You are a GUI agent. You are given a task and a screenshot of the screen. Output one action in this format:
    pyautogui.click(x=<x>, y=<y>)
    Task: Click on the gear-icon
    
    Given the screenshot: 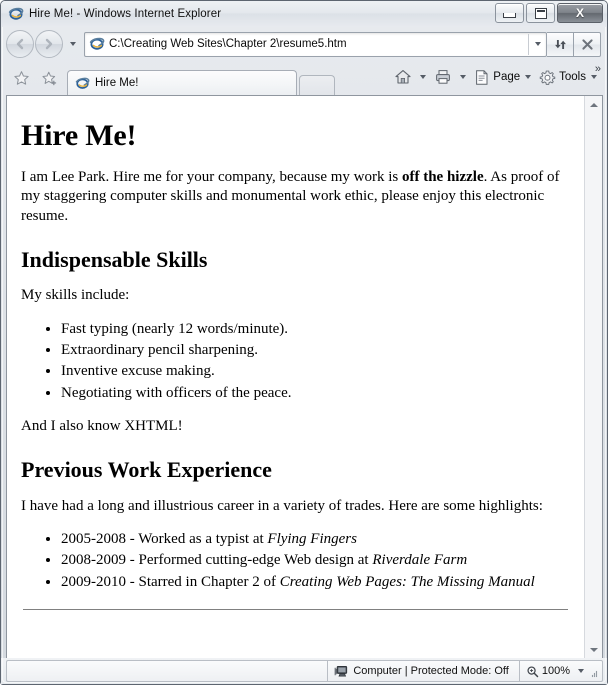 What is the action you would take?
    pyautogui.click(x=547, y=77)
    